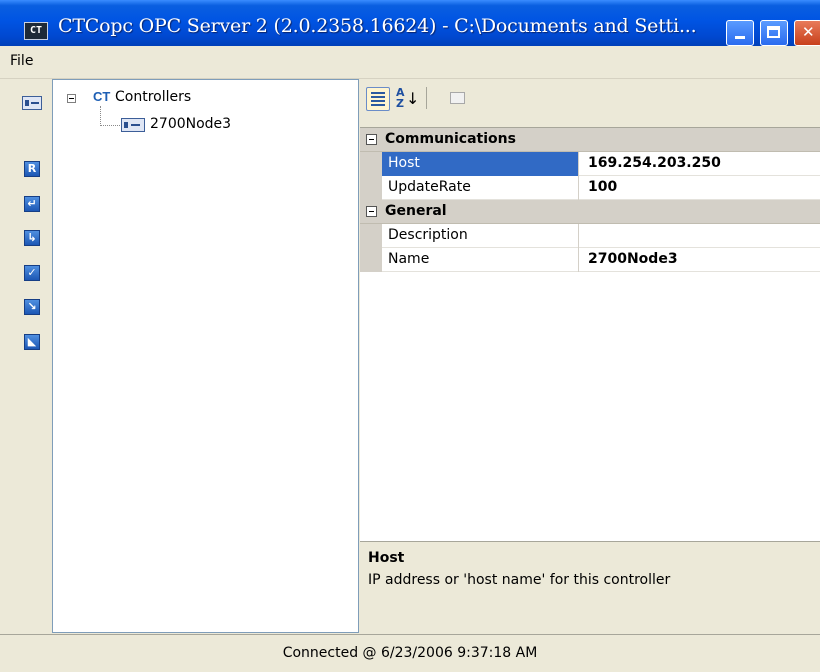 Image resolution: width=820 pixels, height=672 pixels. What do you see at coordinates (153, 97) in the screenshot?
I see `tree-item-controllers: Controllers` at bounding box center [153, 97].